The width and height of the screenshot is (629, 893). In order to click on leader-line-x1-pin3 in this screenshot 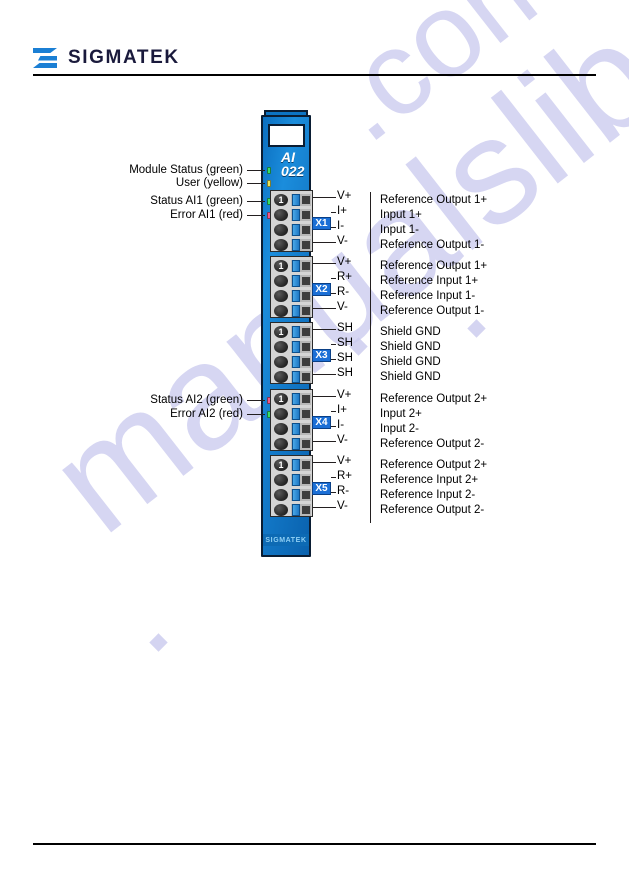, I will do `click(333, 227)`.